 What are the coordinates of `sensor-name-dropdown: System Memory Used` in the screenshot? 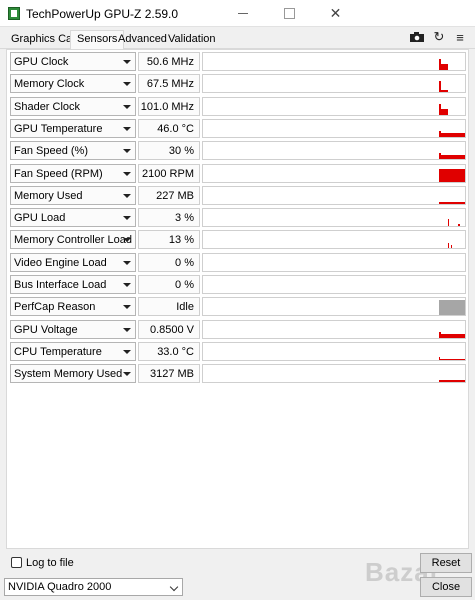 It's located at (73, 374).